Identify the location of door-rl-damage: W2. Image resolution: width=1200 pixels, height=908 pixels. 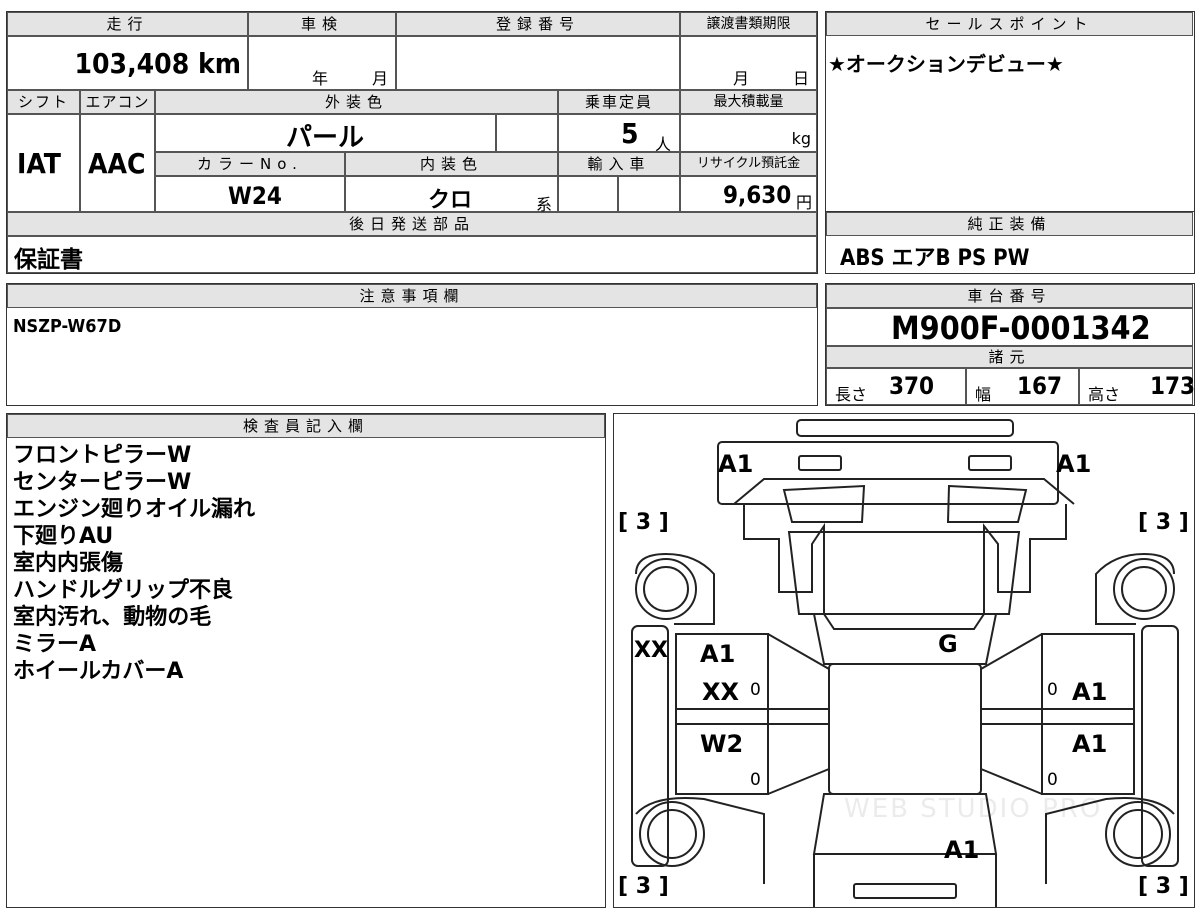
(722, 744).